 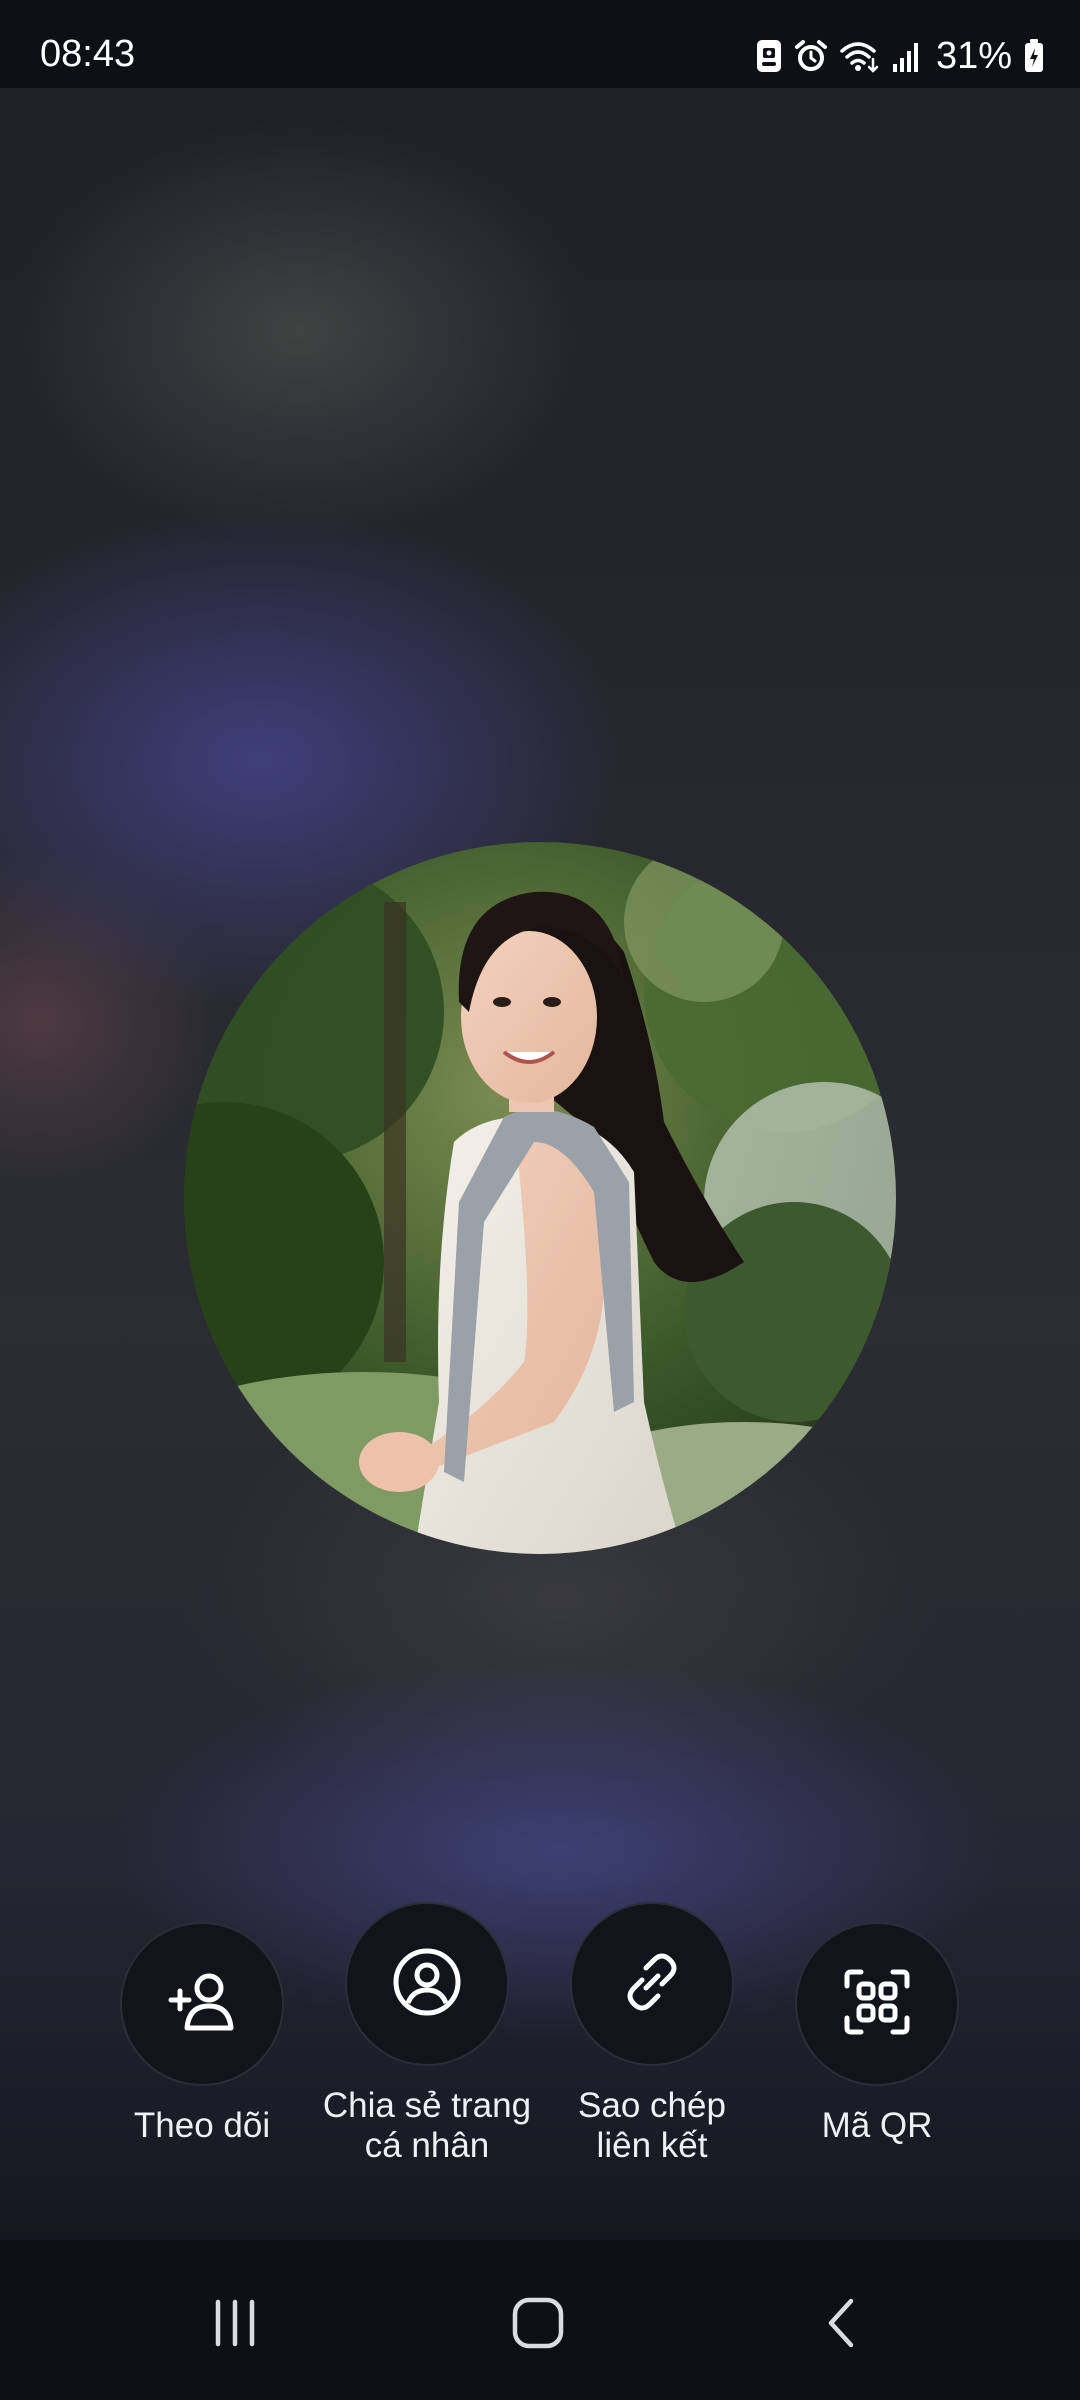 I want to click on share-profile-label: Chia sẻ trang cá nhân, so click(x=427, y=2125).